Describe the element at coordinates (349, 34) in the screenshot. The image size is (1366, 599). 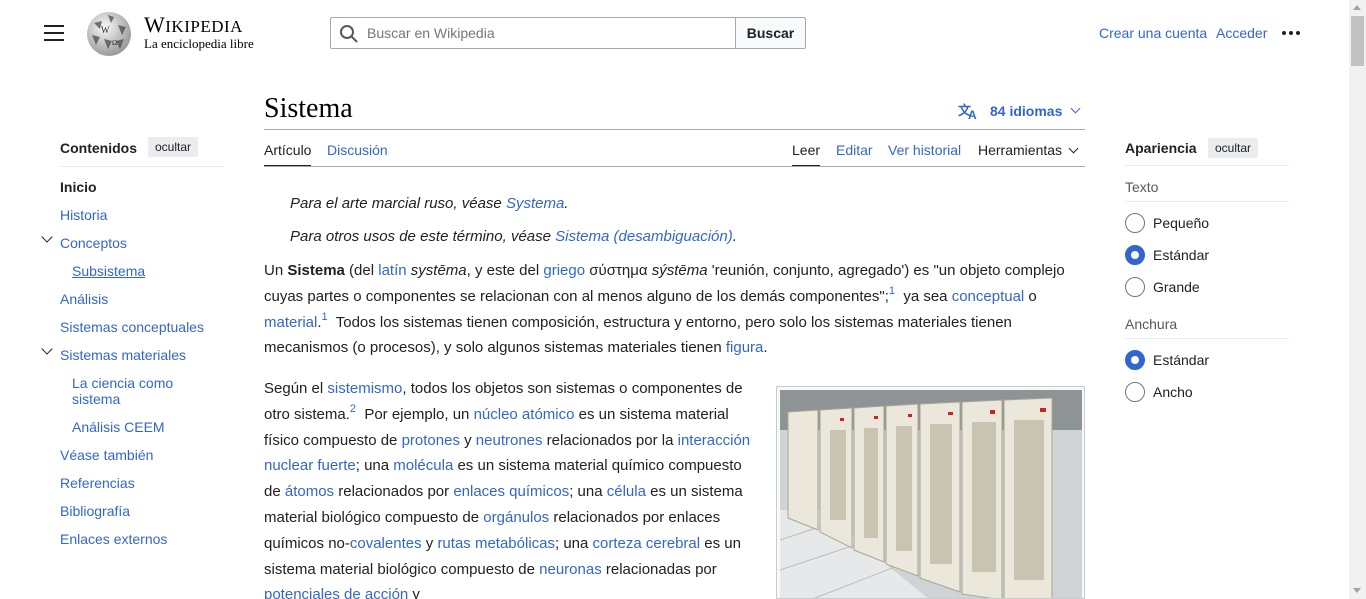
I see `search-icon` at that location.